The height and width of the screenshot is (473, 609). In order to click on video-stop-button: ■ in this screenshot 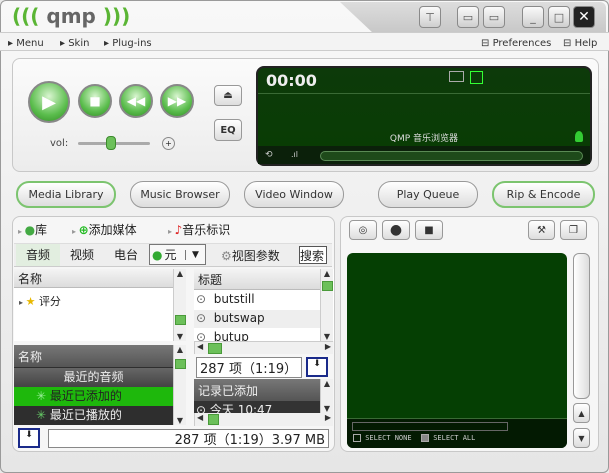, I will do `click(429, 230)`.